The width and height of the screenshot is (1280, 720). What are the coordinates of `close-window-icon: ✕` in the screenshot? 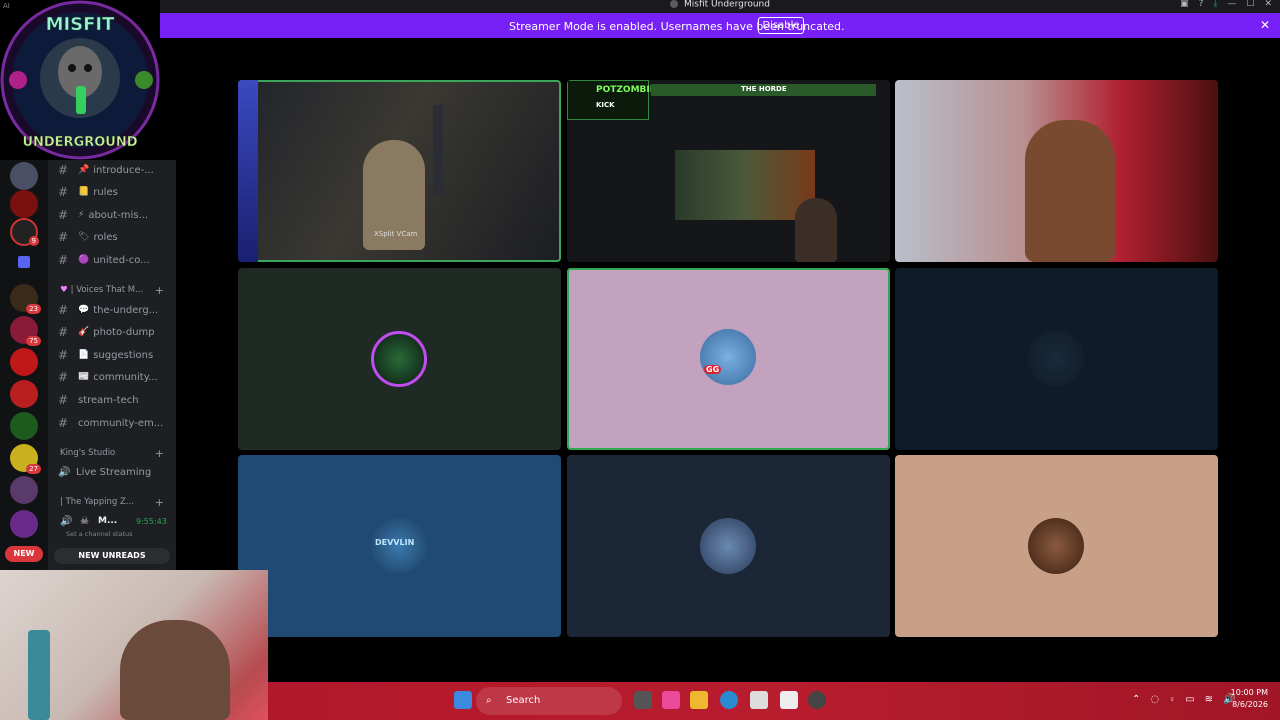 It's located at (1268, 4).